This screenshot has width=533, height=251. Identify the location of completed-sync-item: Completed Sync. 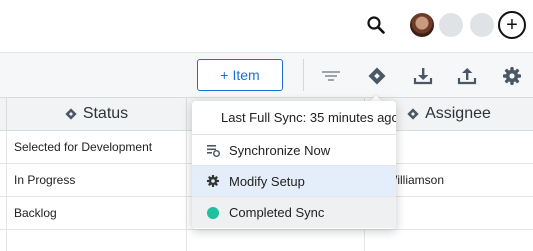
(294, 212).